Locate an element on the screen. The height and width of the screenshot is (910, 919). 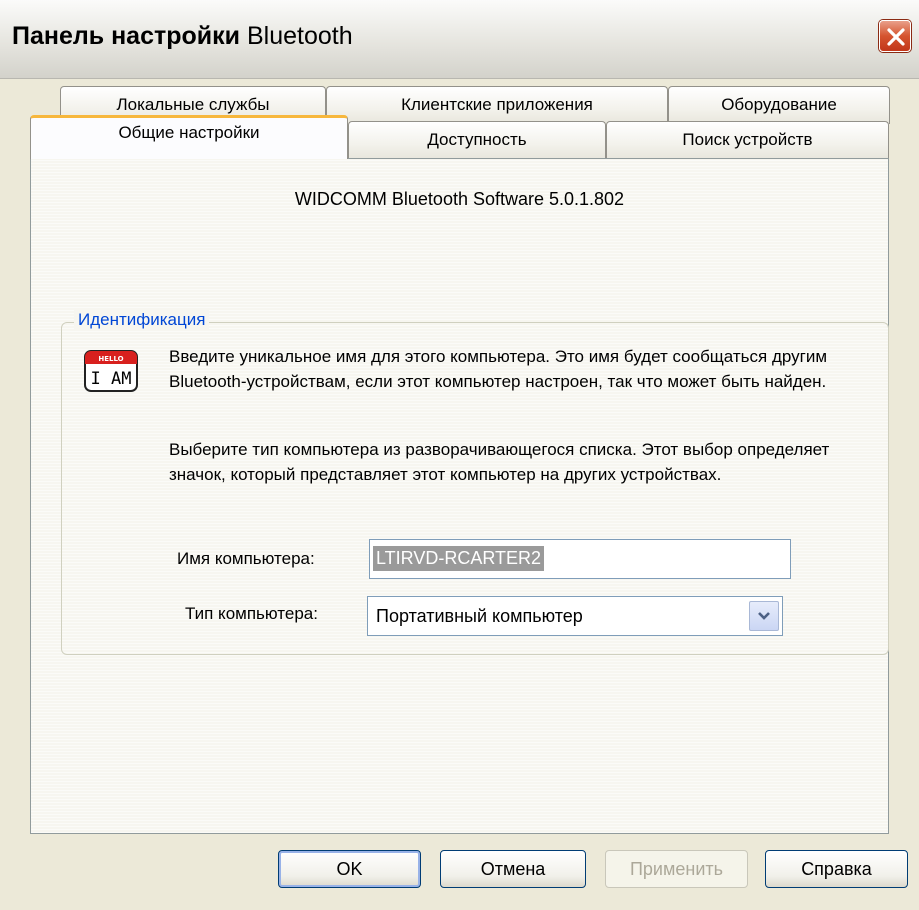
ok-button: OK is located at coordinates (349, 869).